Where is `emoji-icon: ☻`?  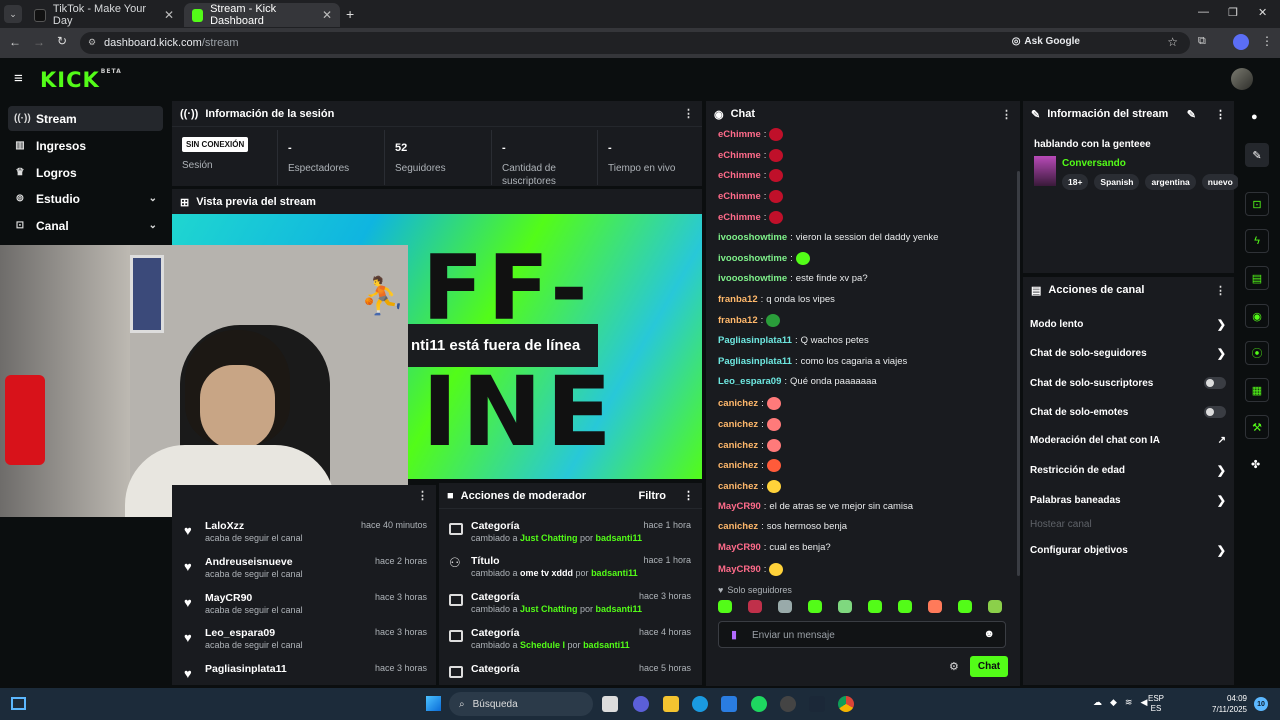 emoji-icon: ☻ is located at coordinates (989, 634).